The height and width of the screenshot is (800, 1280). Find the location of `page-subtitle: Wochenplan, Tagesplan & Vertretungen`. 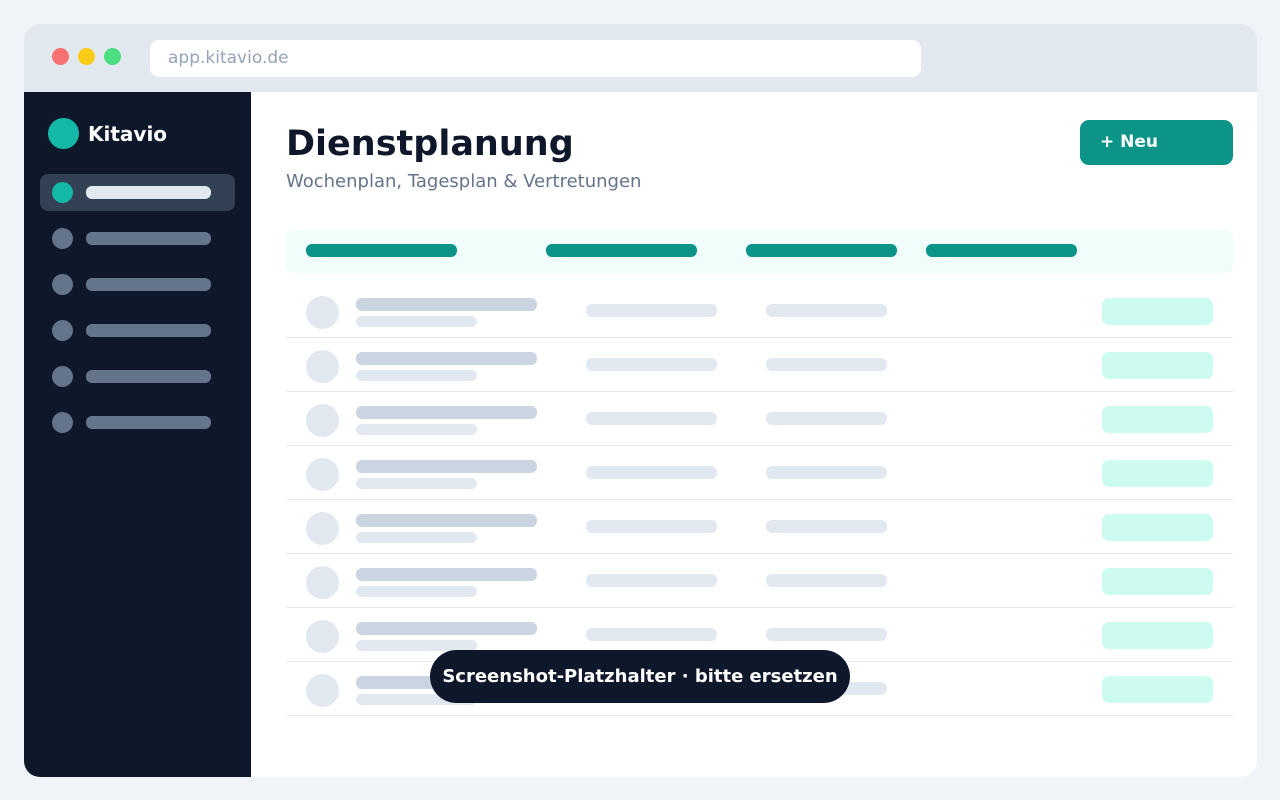

page-subtitle: Wochenplan, Tagesplan & Vertretungen is located at coordinates (464, 181).